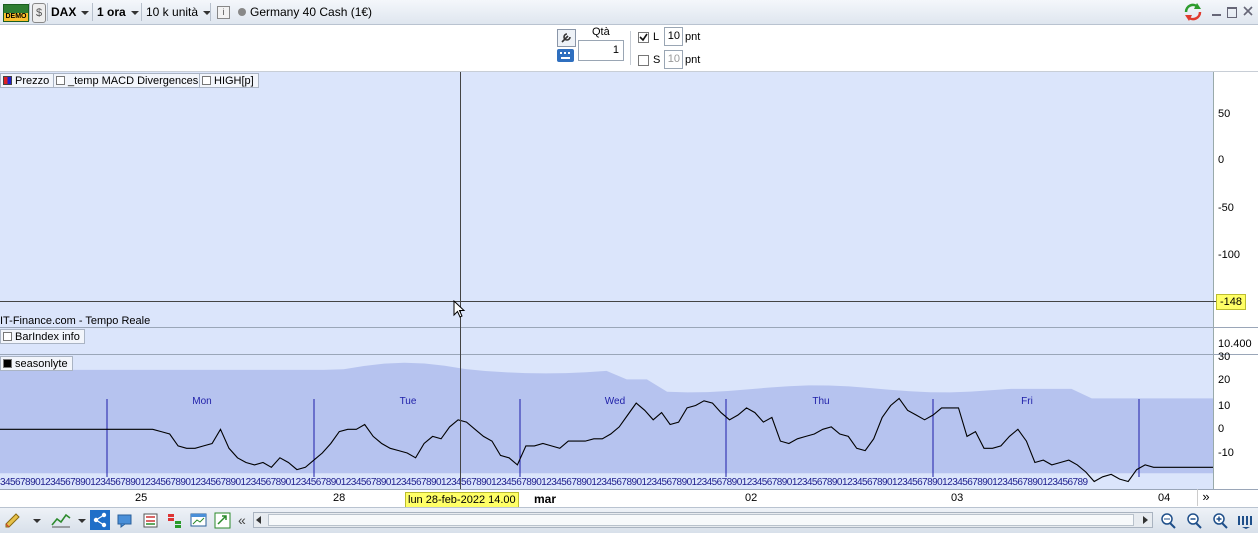 This screenshot has height=533, width=1258. Describe the element at coordinates (125, 520) in the screenshot. I see `comment-icon` at that location.